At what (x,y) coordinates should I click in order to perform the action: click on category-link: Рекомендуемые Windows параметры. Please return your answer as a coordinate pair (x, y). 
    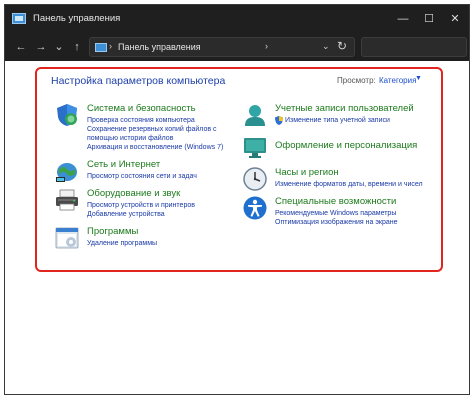
    Looking at the image, I should click on (335, 213).